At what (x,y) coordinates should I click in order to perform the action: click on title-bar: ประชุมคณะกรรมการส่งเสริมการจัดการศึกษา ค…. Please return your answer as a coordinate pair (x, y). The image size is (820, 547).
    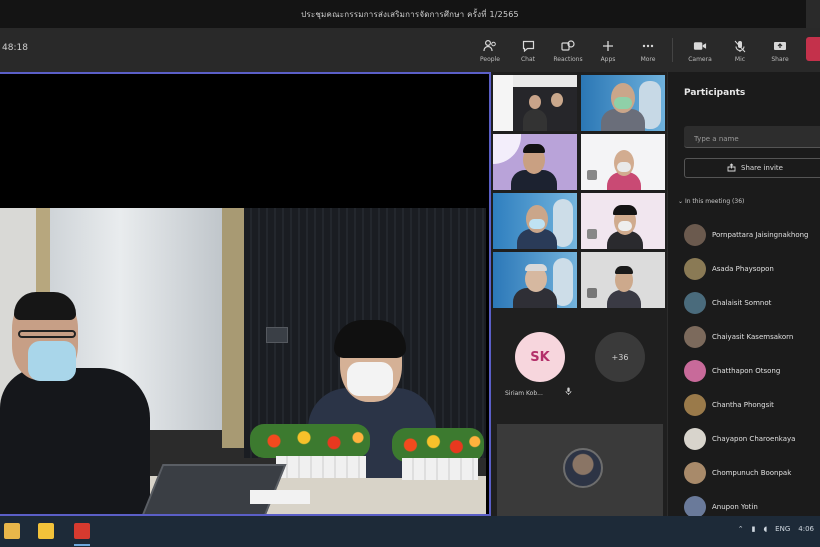
    Looking at the image, I should click on (410, 14).